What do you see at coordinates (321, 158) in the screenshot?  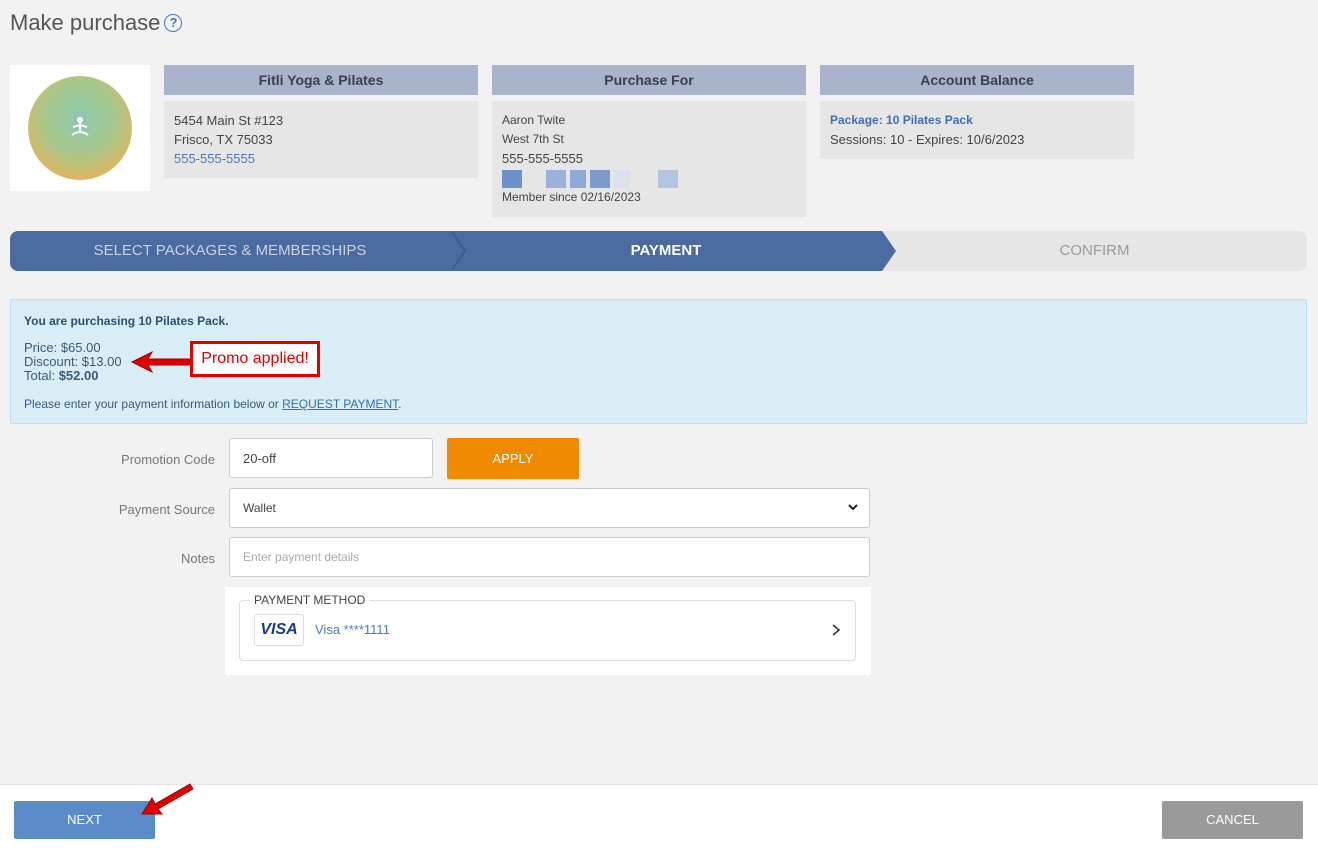 I see `gym-phone: 555-555-5555` at bounding box center [321, 158].